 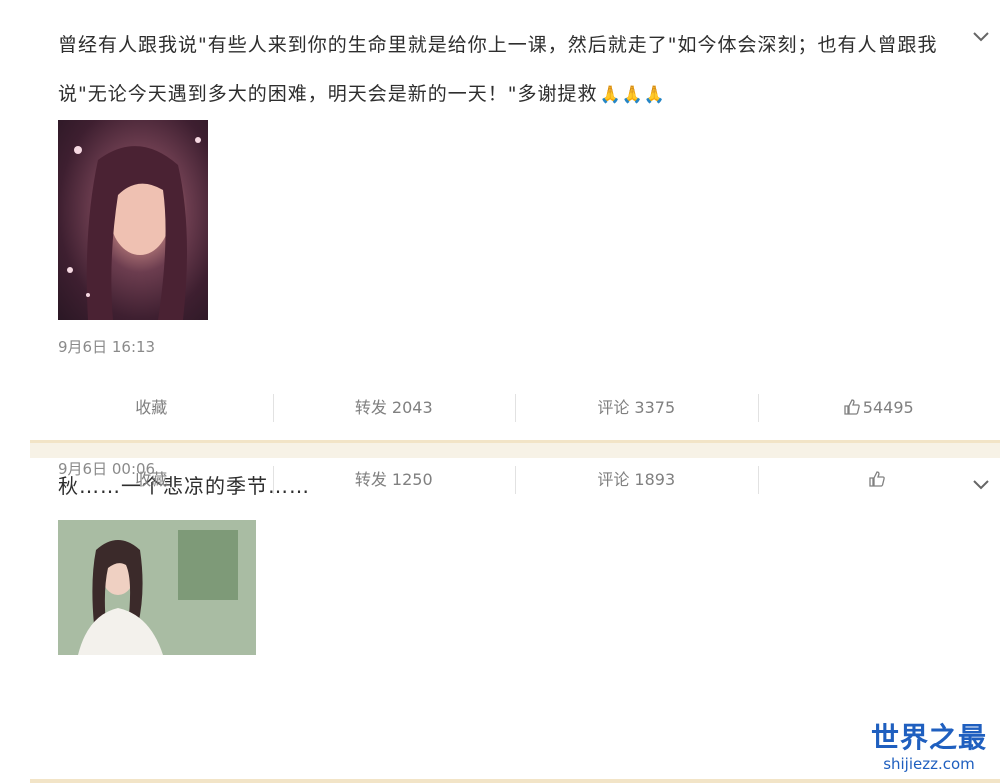 I want to click on like-button, so click(x=878, y=480).